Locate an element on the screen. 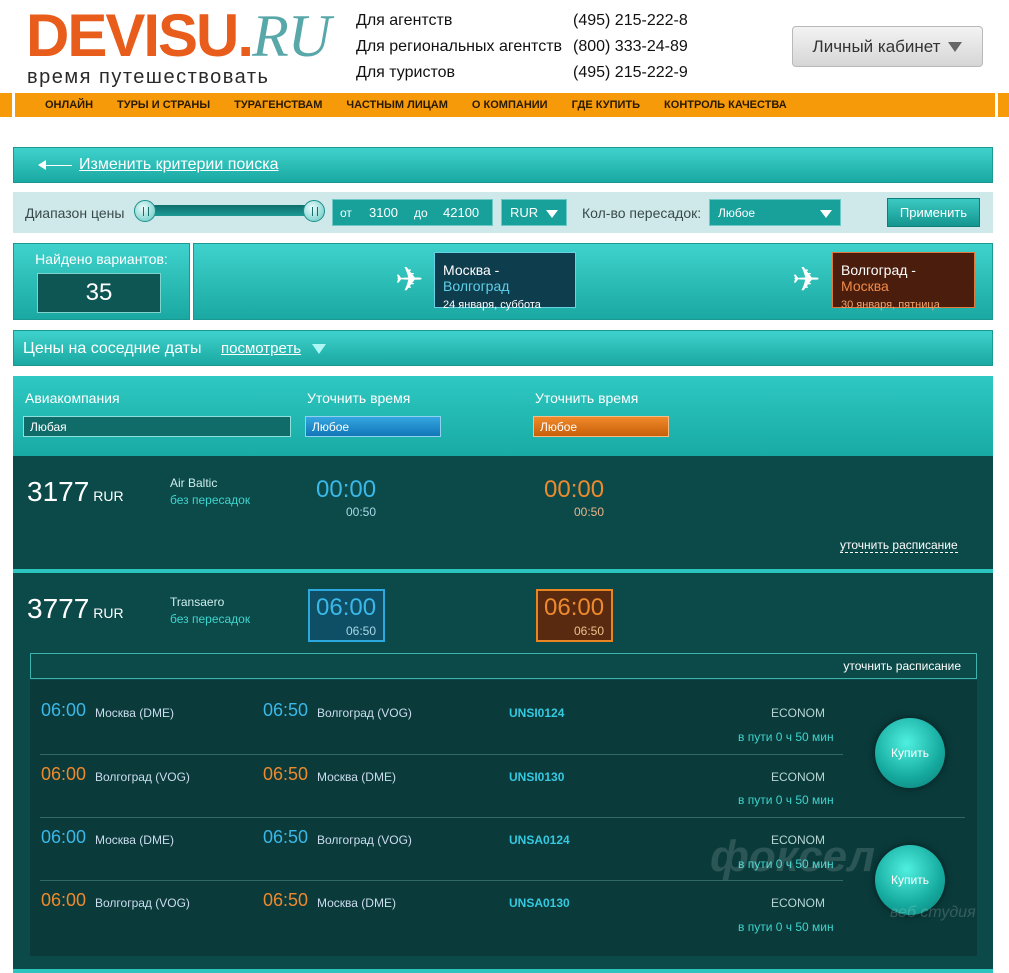 This screenshot has height=973, width=1009. out-depart-time: 06:00 is located at coordinates (346, 607).